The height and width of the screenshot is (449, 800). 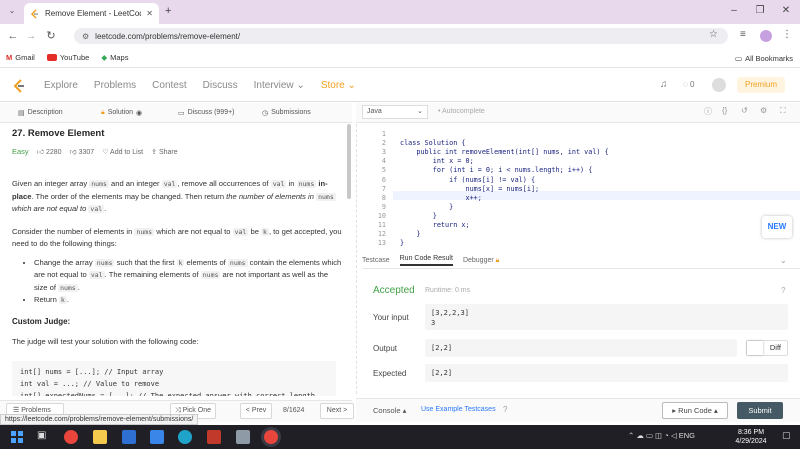 What do you see at coordinates (786, 11) in the screenshot?
I see `close-window-icon: ✕` at bounding box center [786, 11].